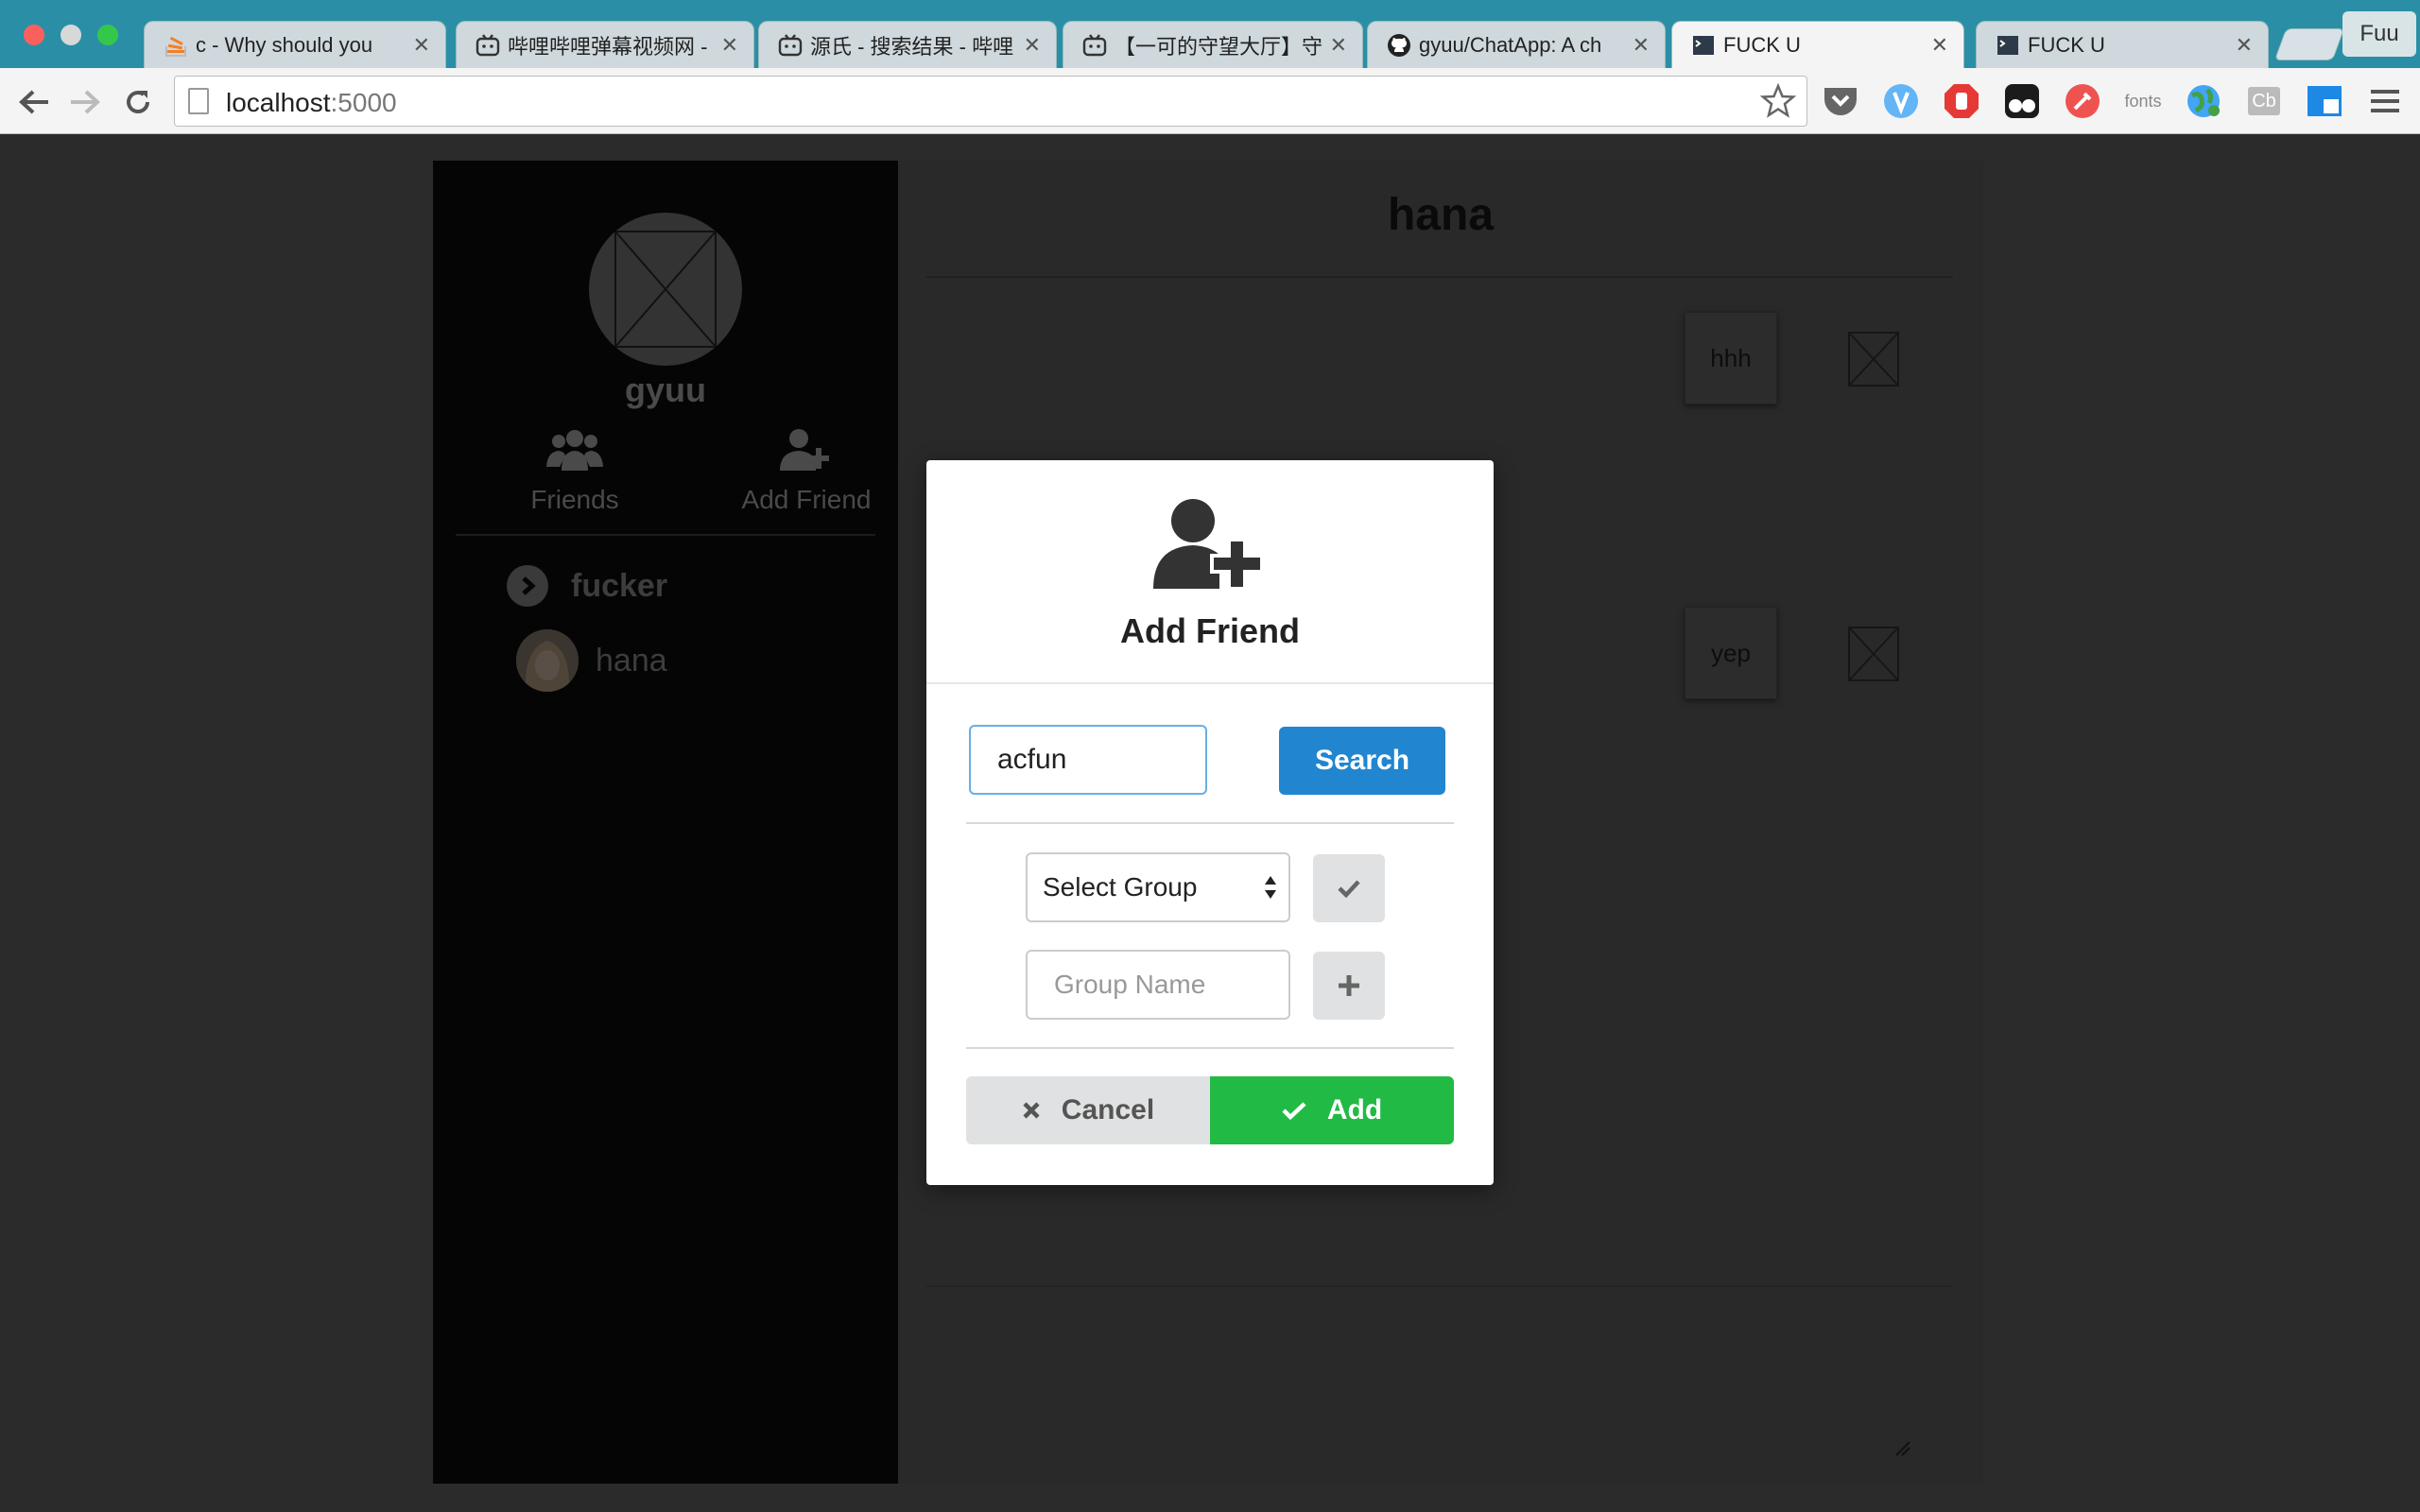  What do you see at coordinates (1399, 45) in the screenshot?
I see `github-icon` at bounding box center [1399, 45].